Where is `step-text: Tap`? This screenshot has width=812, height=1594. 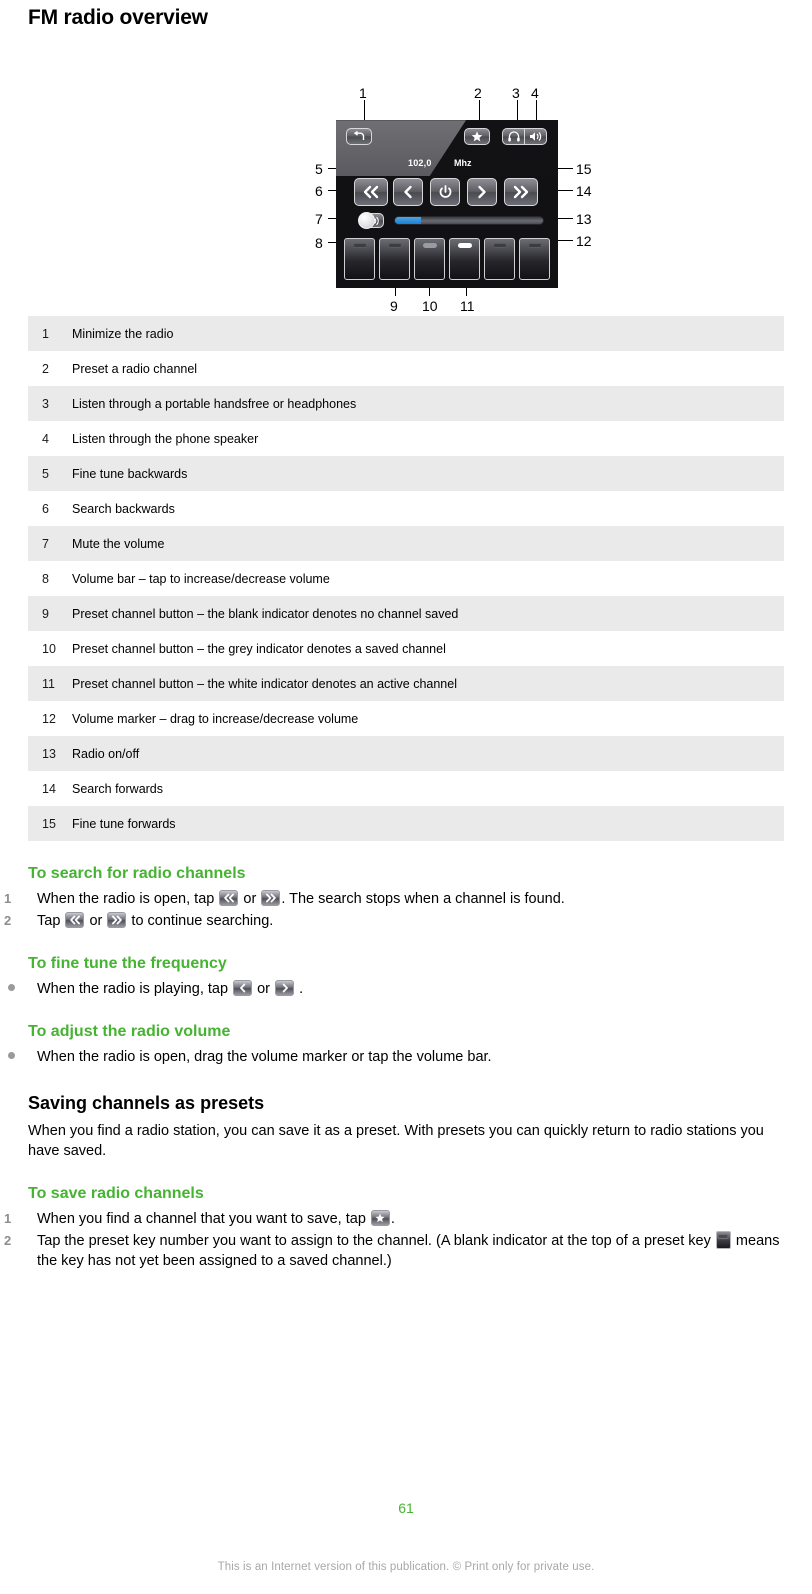
step-text: Tap is located at coordinates (49, 921).